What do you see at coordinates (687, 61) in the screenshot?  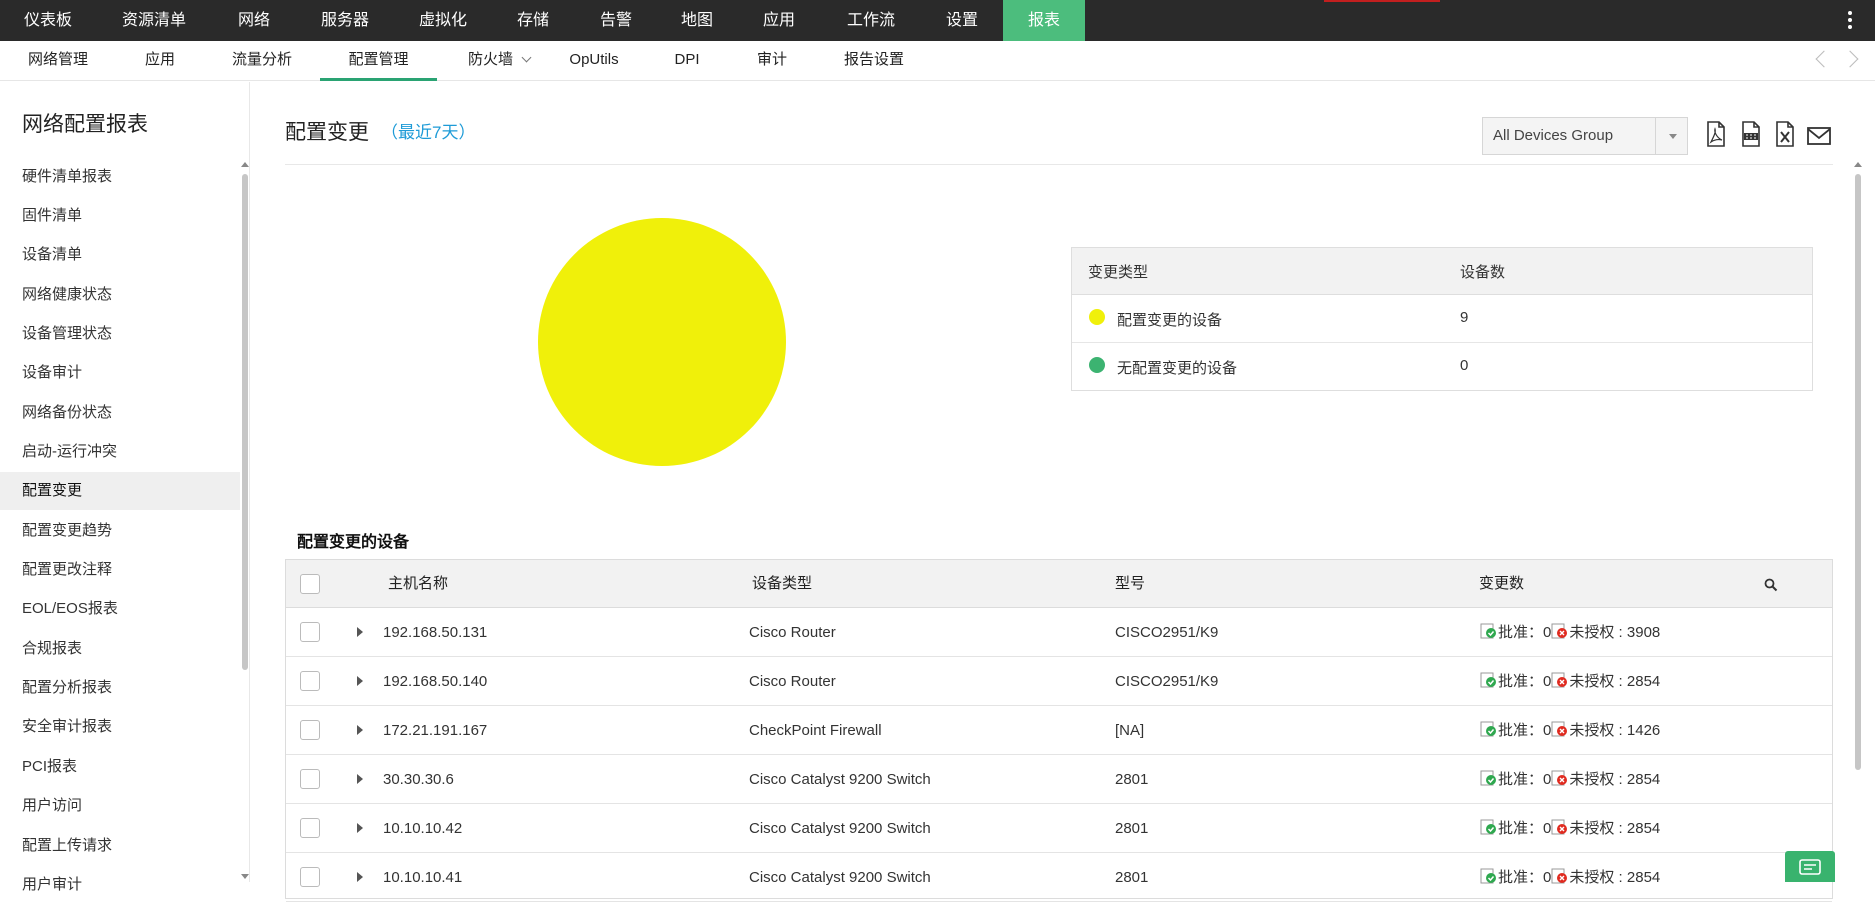 I see `subnav-dpi: DPI` at bounding box center [687, 61].